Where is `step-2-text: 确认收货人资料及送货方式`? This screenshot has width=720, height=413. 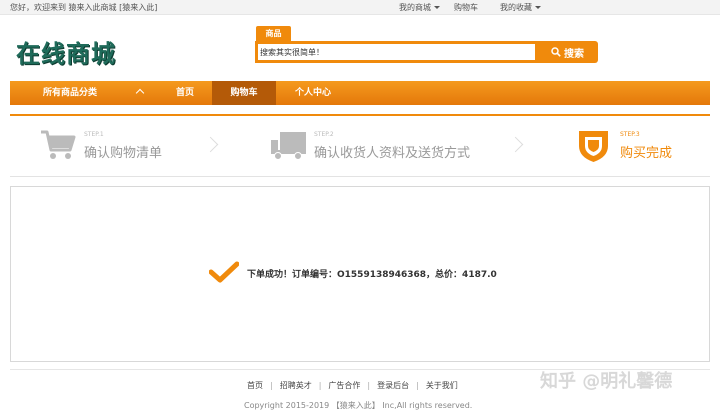 step-2-text: 确认收货人资料及送货方式 is located at coordinates (392, 153).